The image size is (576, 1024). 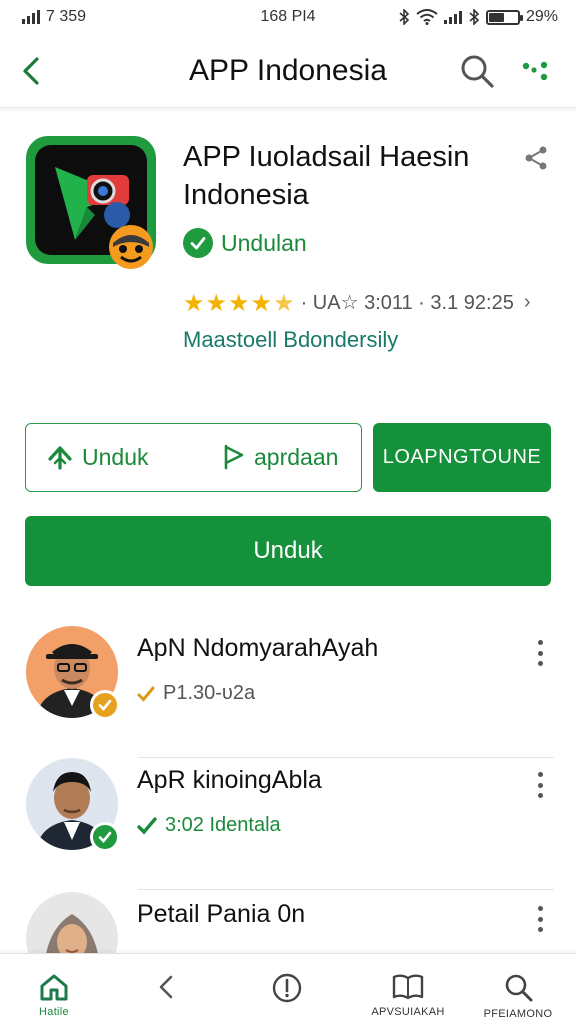 I want to click on verified-label: Undulan, so click(x=264, y=242).